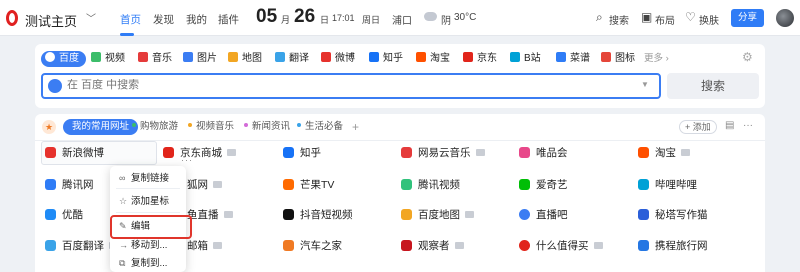 This screenshot has height=272, width=800. What do you see at coordinates (245, 59) in the screenshot?
I see `engine-tab-map: 地图` at bounding box center [245, 59].